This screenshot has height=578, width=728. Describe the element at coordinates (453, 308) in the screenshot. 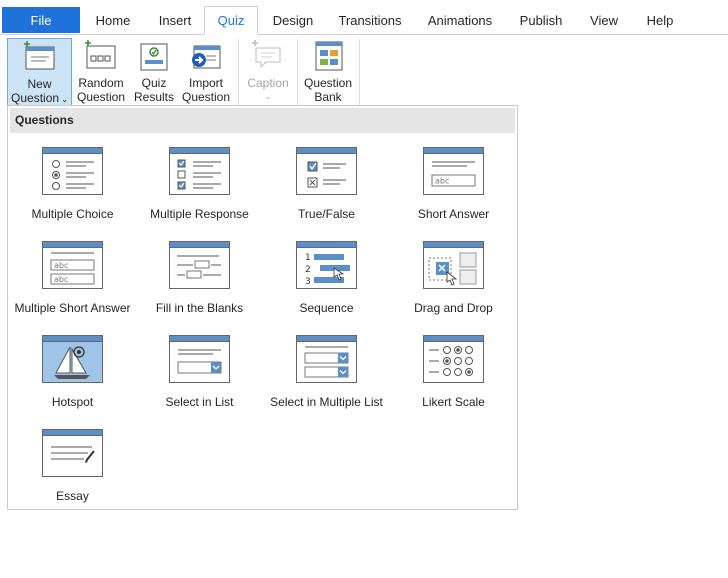

I see `drag-and-drop-label: Drag and Drop` at that location.